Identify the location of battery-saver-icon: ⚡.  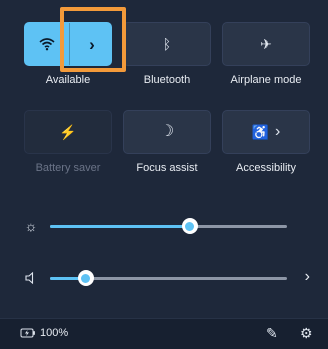
(68, 132).